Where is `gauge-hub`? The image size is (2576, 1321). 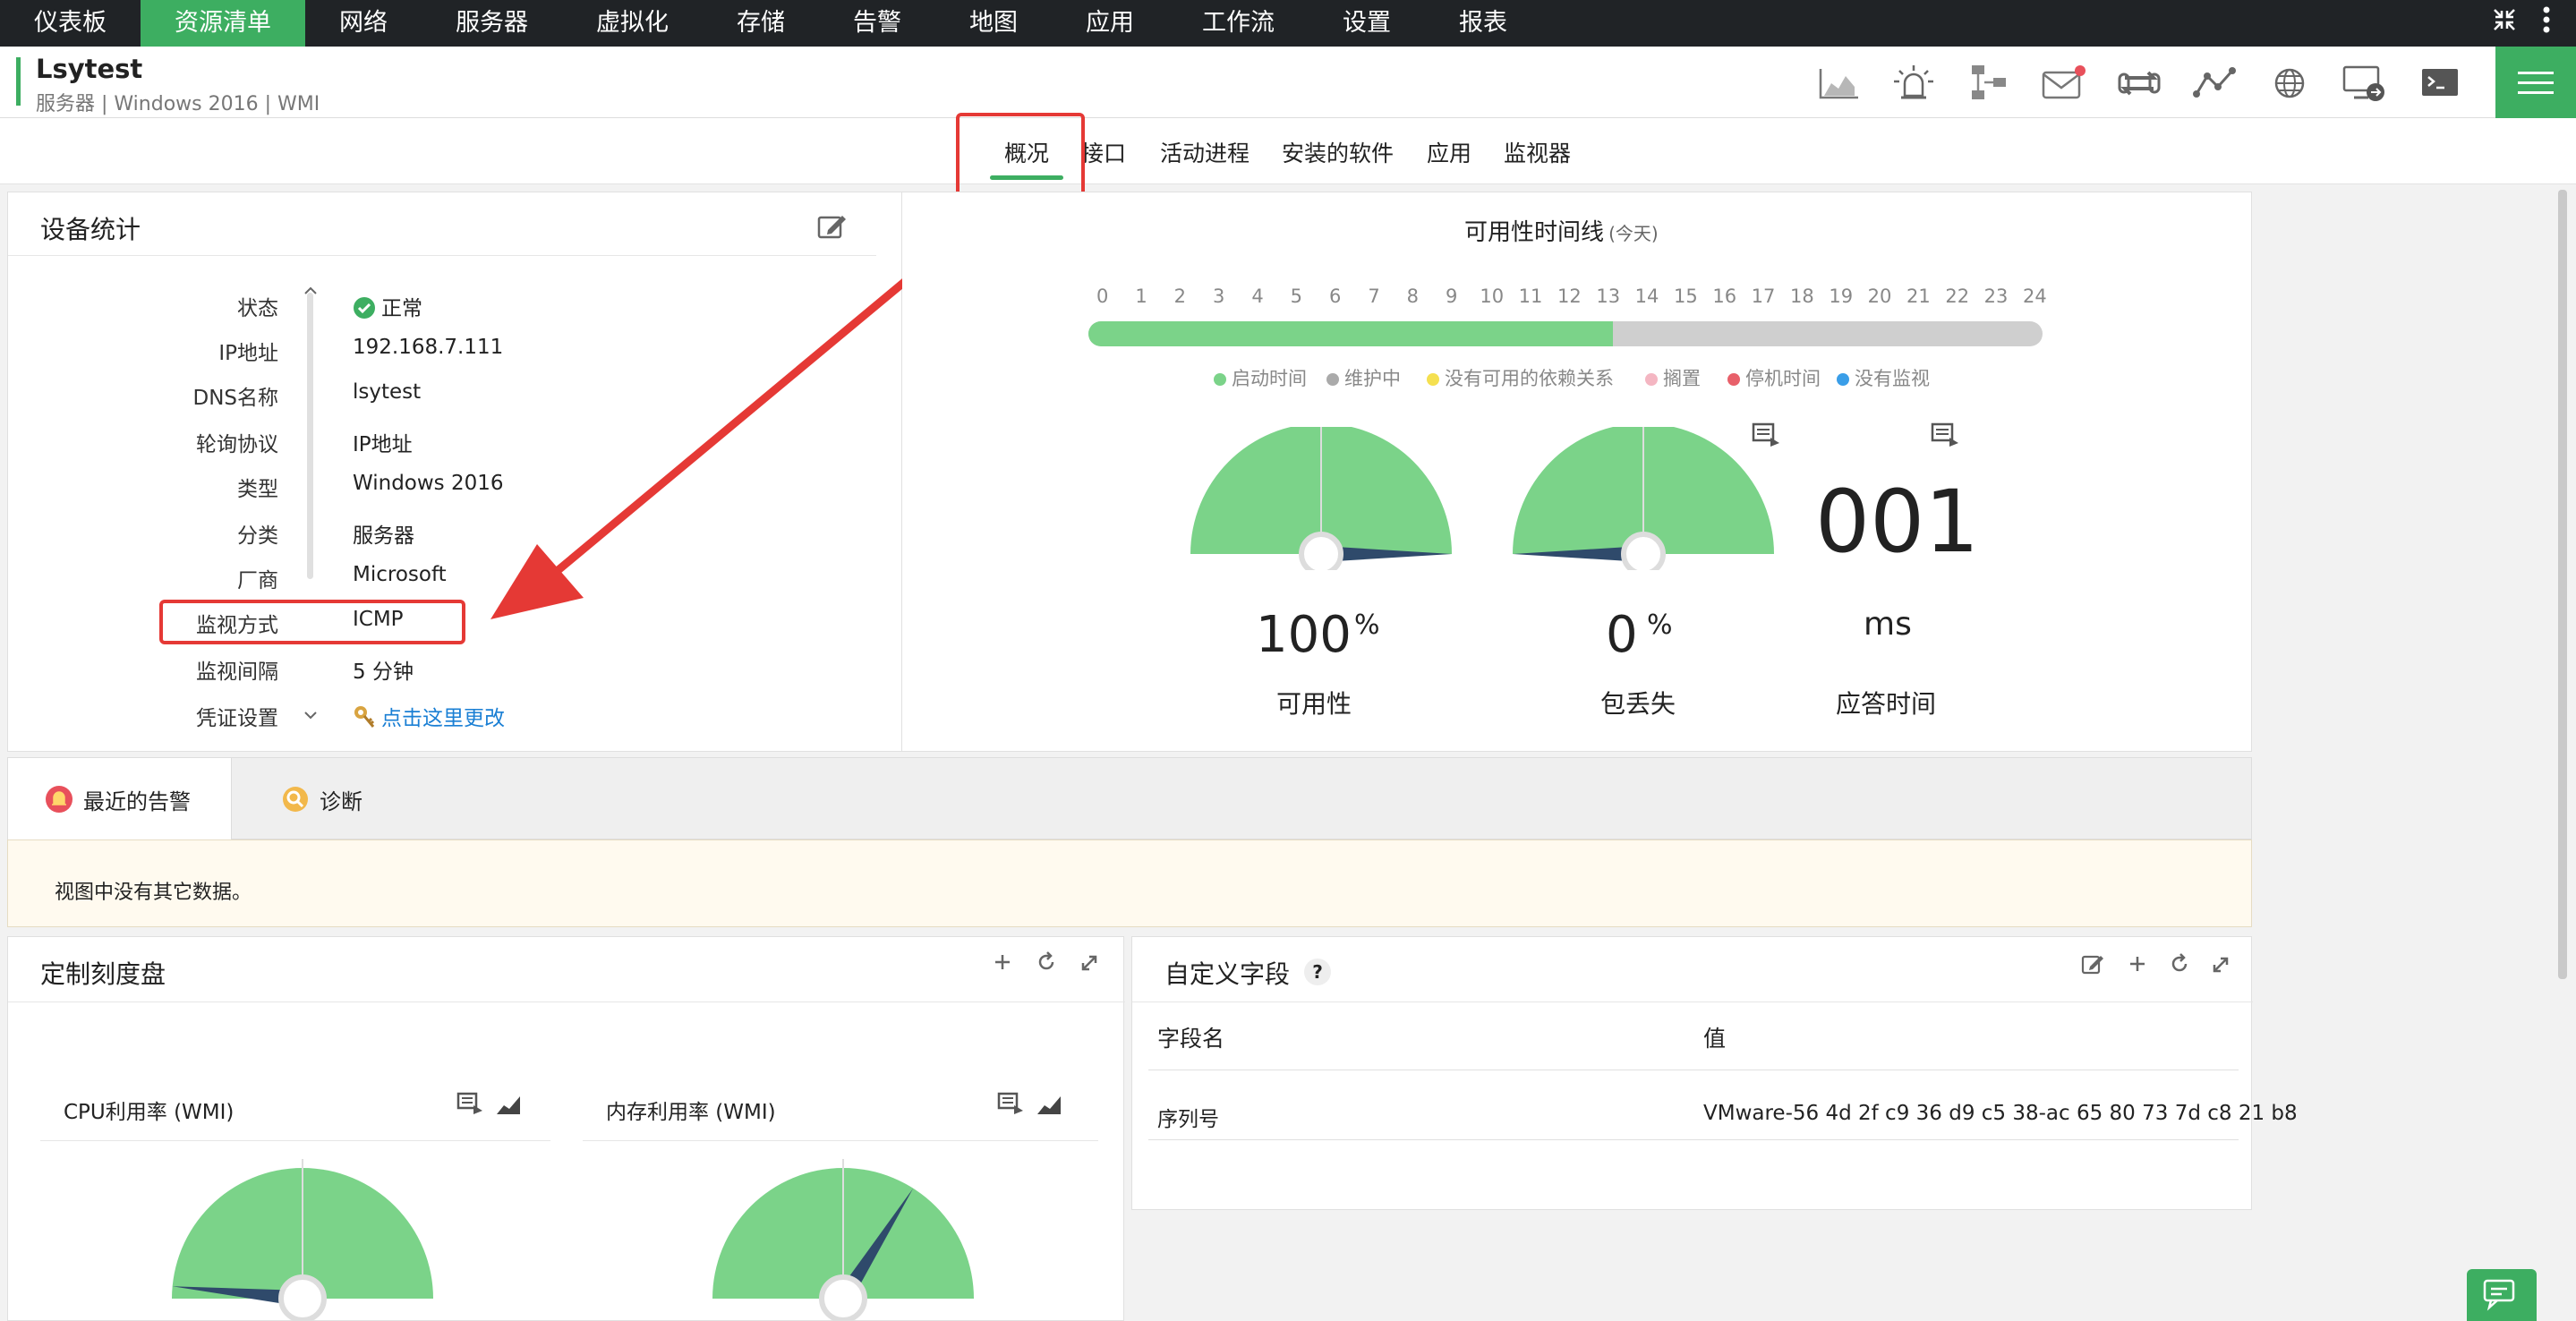
gauge-hub is located at coordinates (302, 1297).